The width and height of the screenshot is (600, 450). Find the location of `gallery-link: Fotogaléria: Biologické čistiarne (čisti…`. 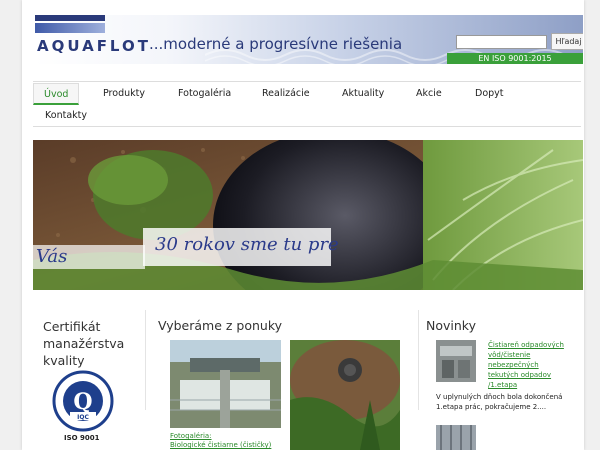

gallery-link: Fotogaléria: Biologické čistiarne (čisti… is located at coordinates (227, 441).